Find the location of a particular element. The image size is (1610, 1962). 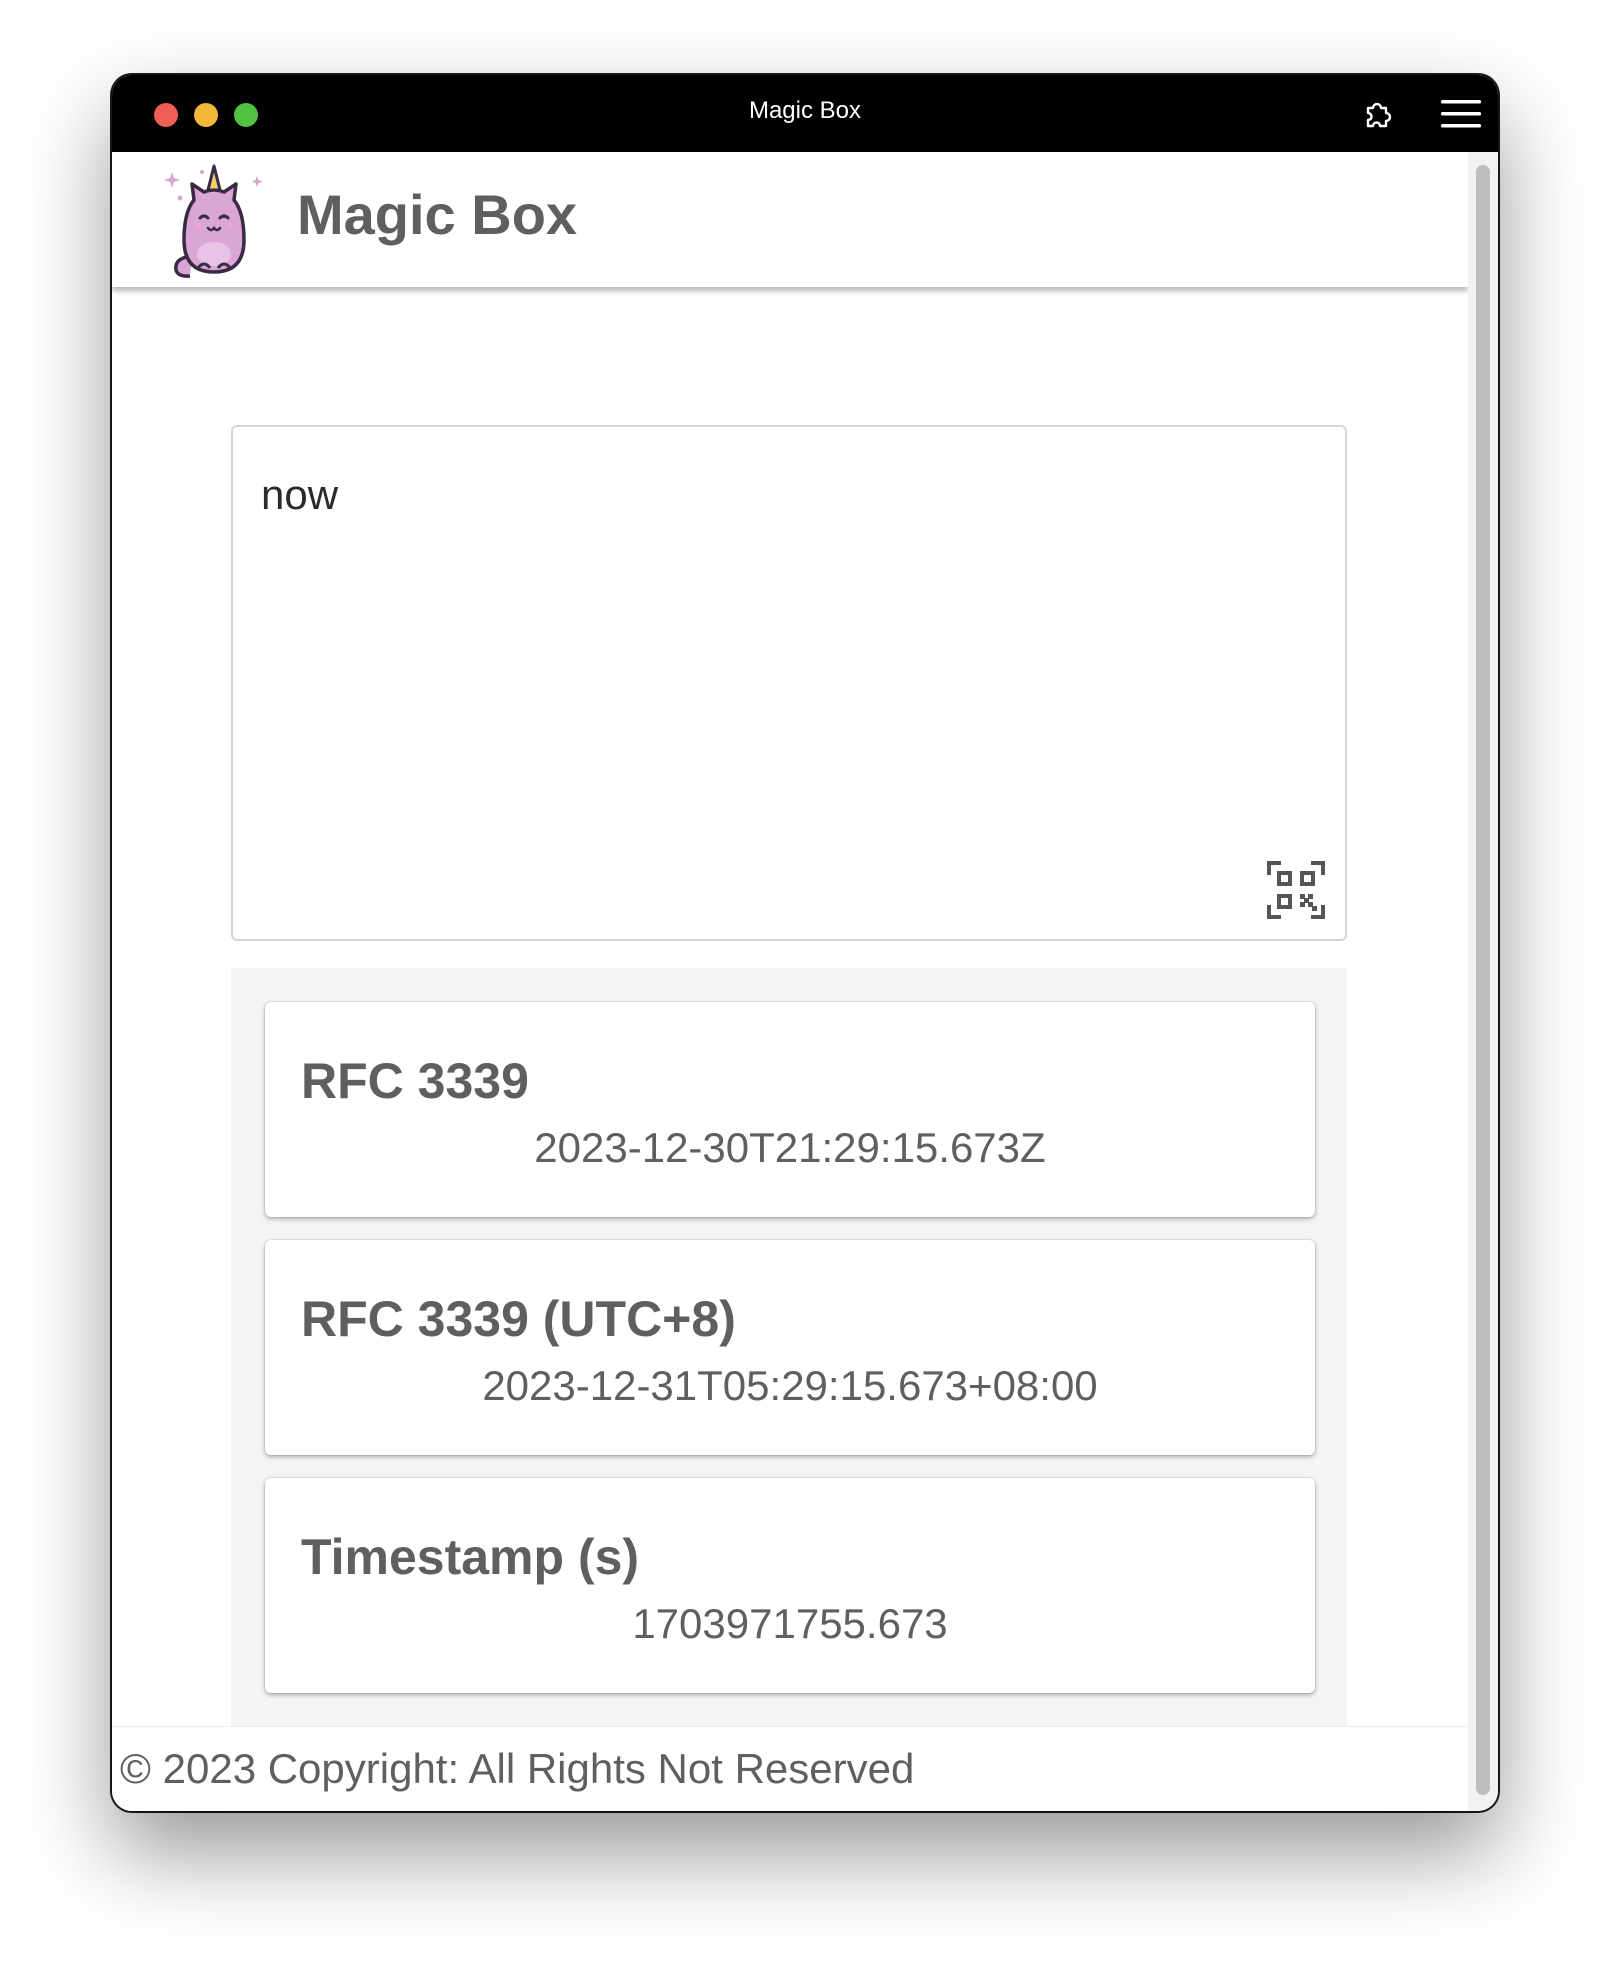

title-bar: Magic Box is located at coordinates (805, 113).